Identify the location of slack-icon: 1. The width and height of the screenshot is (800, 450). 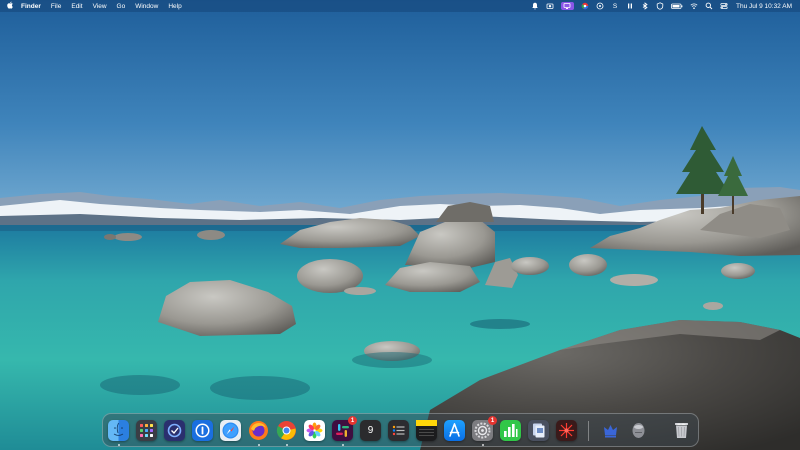
(344, 428).